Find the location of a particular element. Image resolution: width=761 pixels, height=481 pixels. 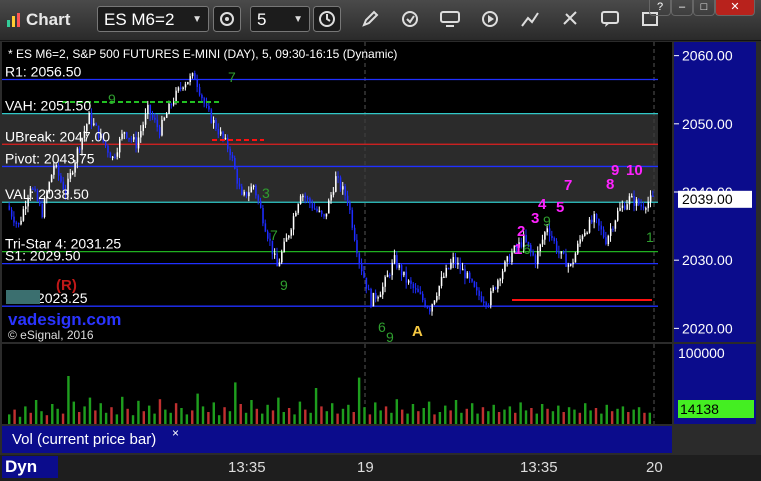

maximize-button: □ is located at coordinates (704, 8).